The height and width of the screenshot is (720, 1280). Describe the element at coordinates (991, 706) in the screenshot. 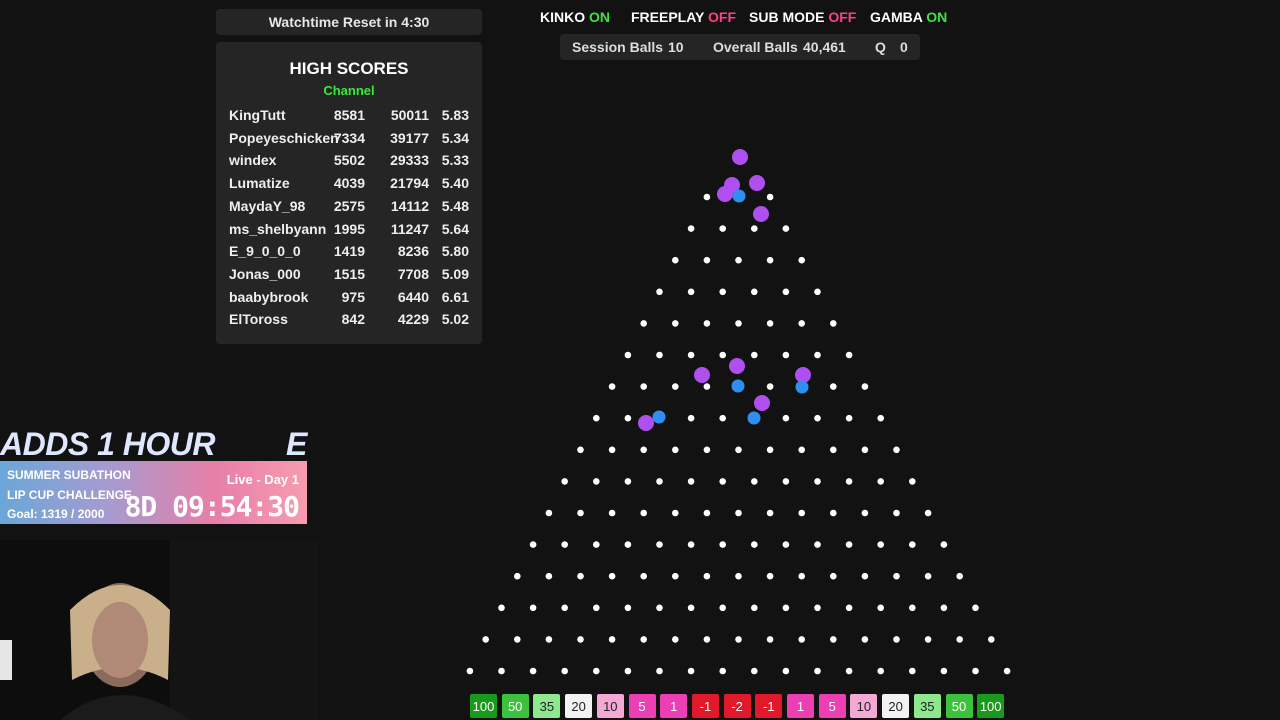

I see `payout-slot: 100` at that location.